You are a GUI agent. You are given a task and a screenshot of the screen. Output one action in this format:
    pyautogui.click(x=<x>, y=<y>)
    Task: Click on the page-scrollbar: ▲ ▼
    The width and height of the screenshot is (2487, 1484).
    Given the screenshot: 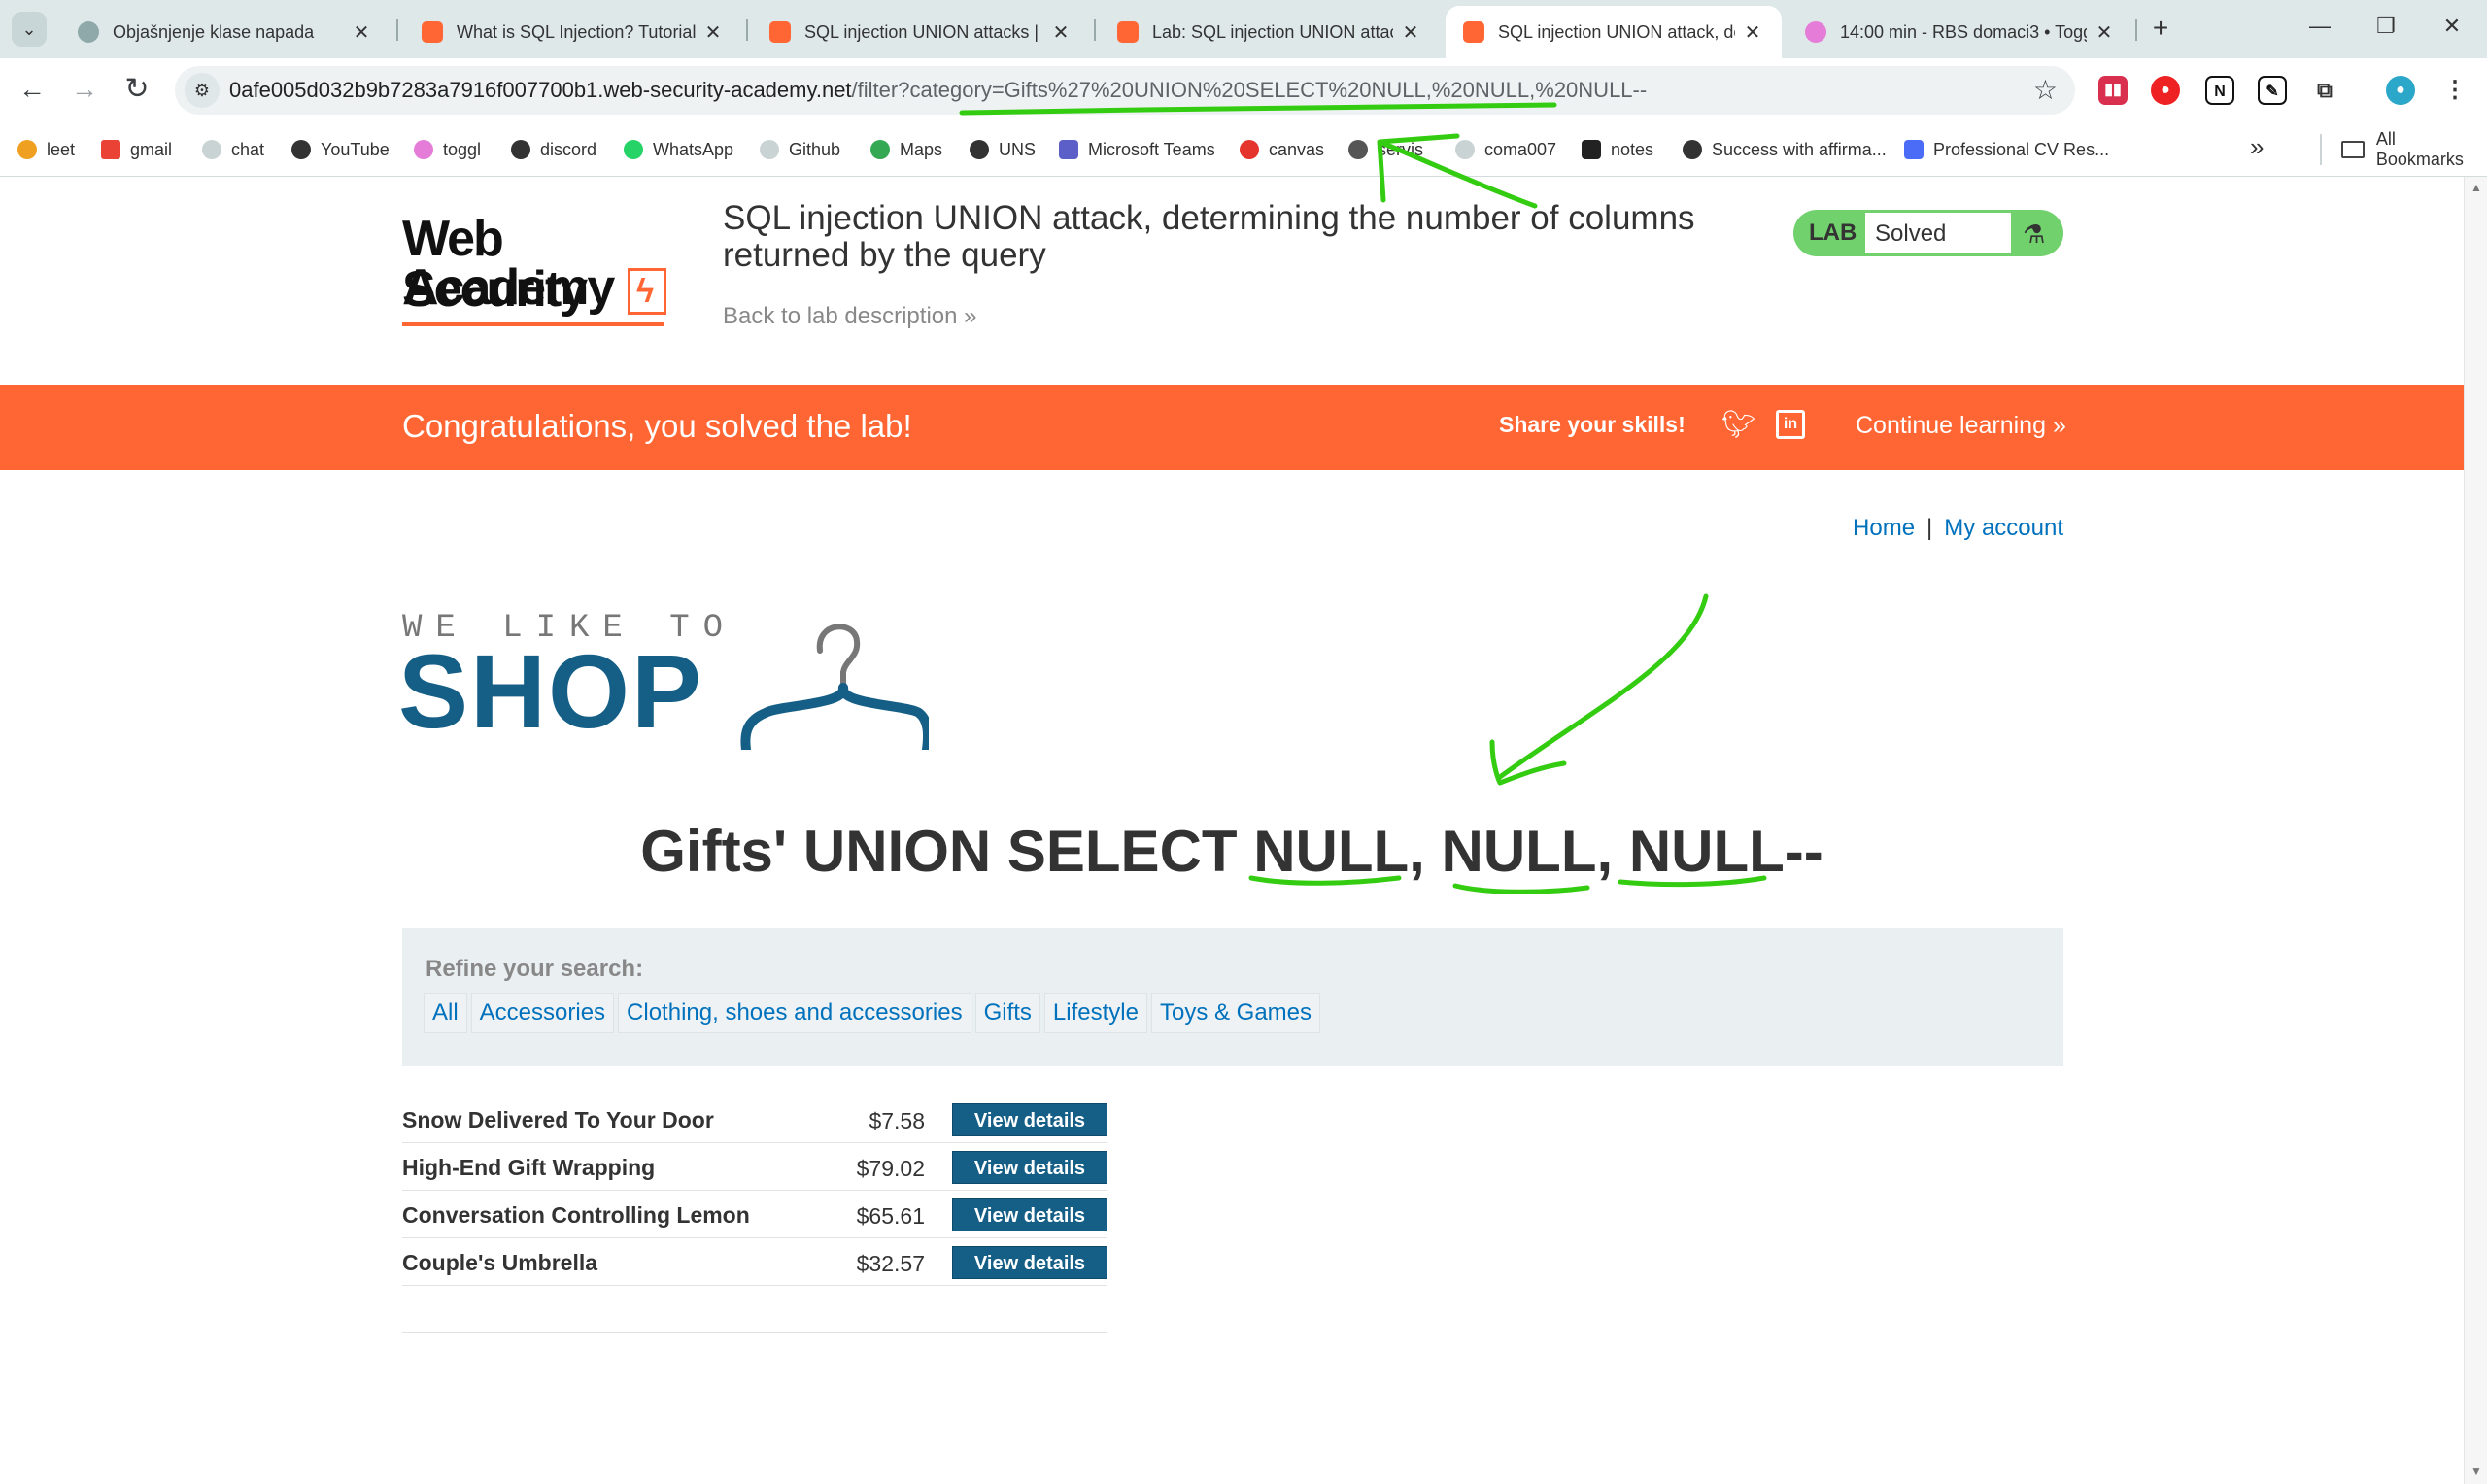 What is the action you would take?
    pyautogui.click(x=2475, y=830)
    